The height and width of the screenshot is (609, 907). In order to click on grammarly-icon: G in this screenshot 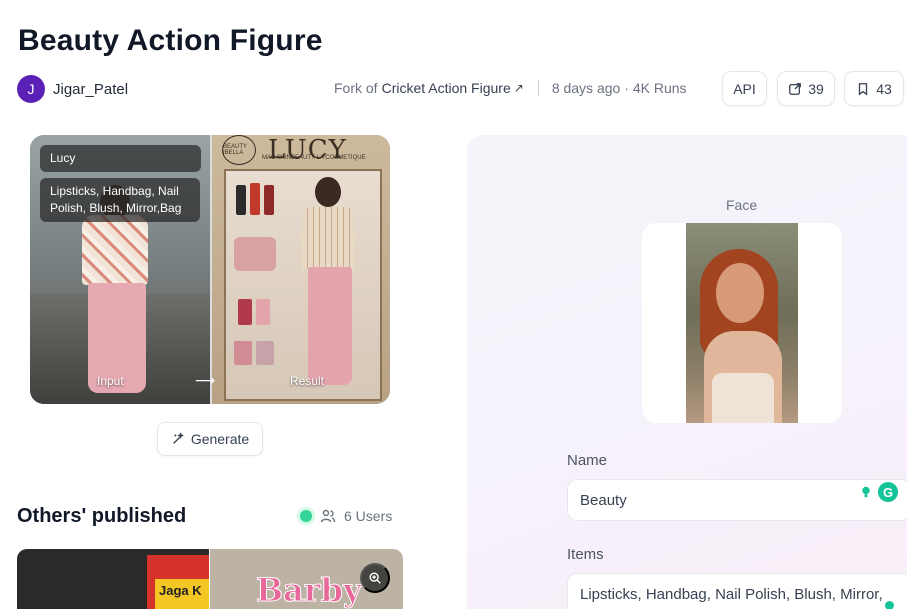, I will do `click(888, 492)`.